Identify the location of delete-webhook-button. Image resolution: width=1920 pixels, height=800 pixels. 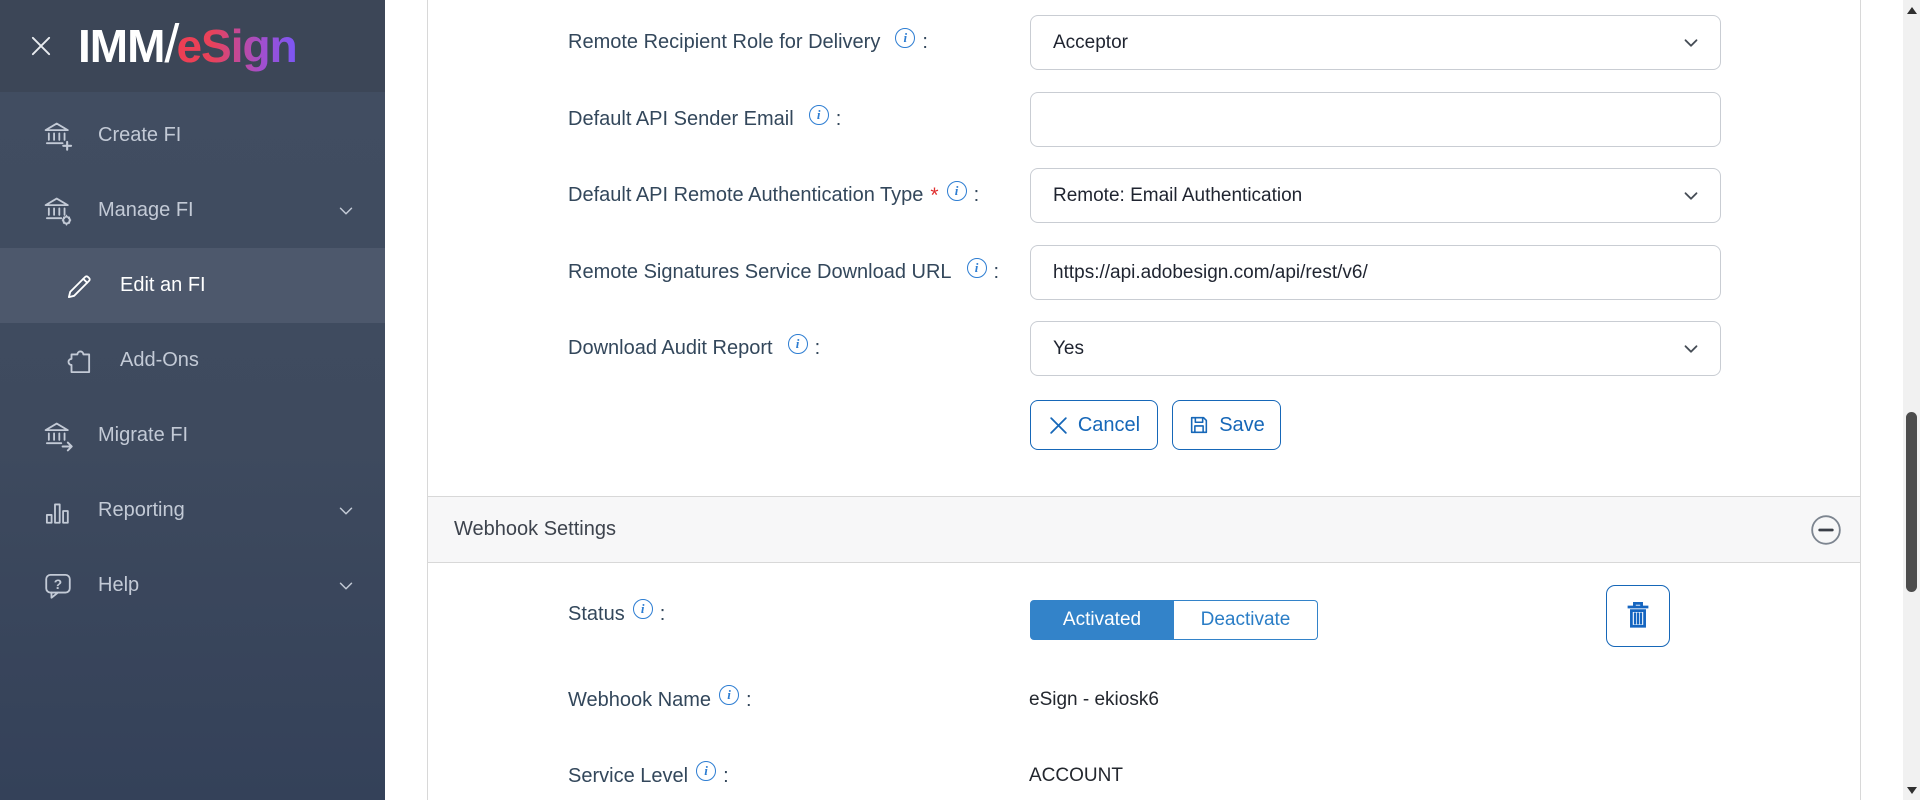
(1638, 616).